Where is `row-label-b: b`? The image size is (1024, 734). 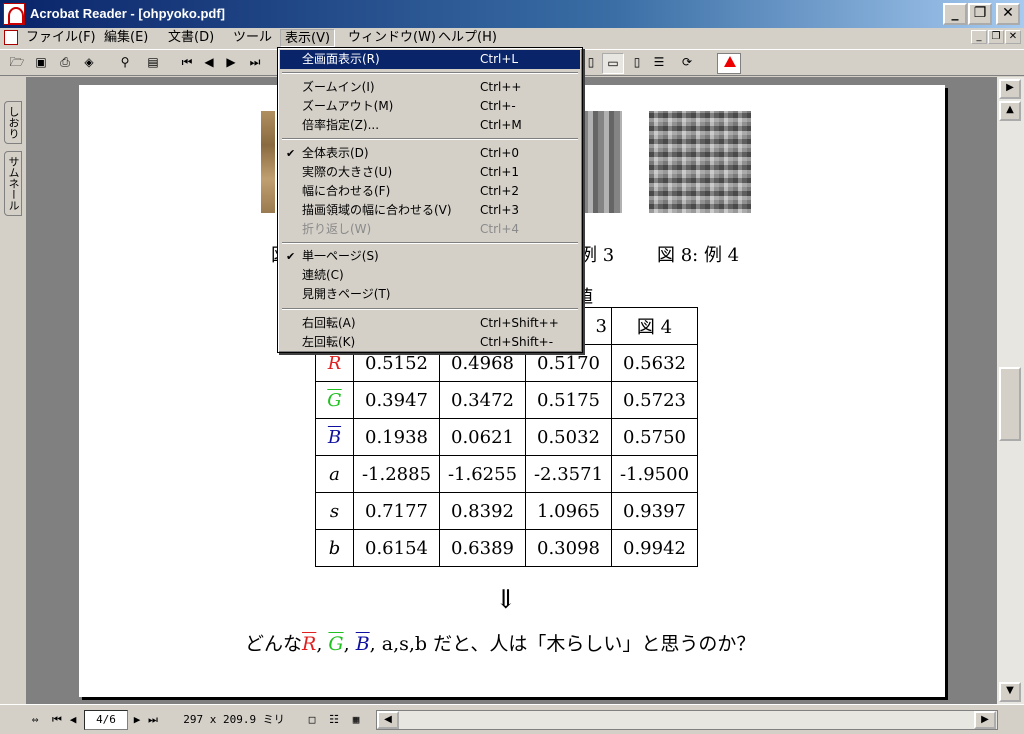
row-label-b: b is located at coordinates (334, 548).